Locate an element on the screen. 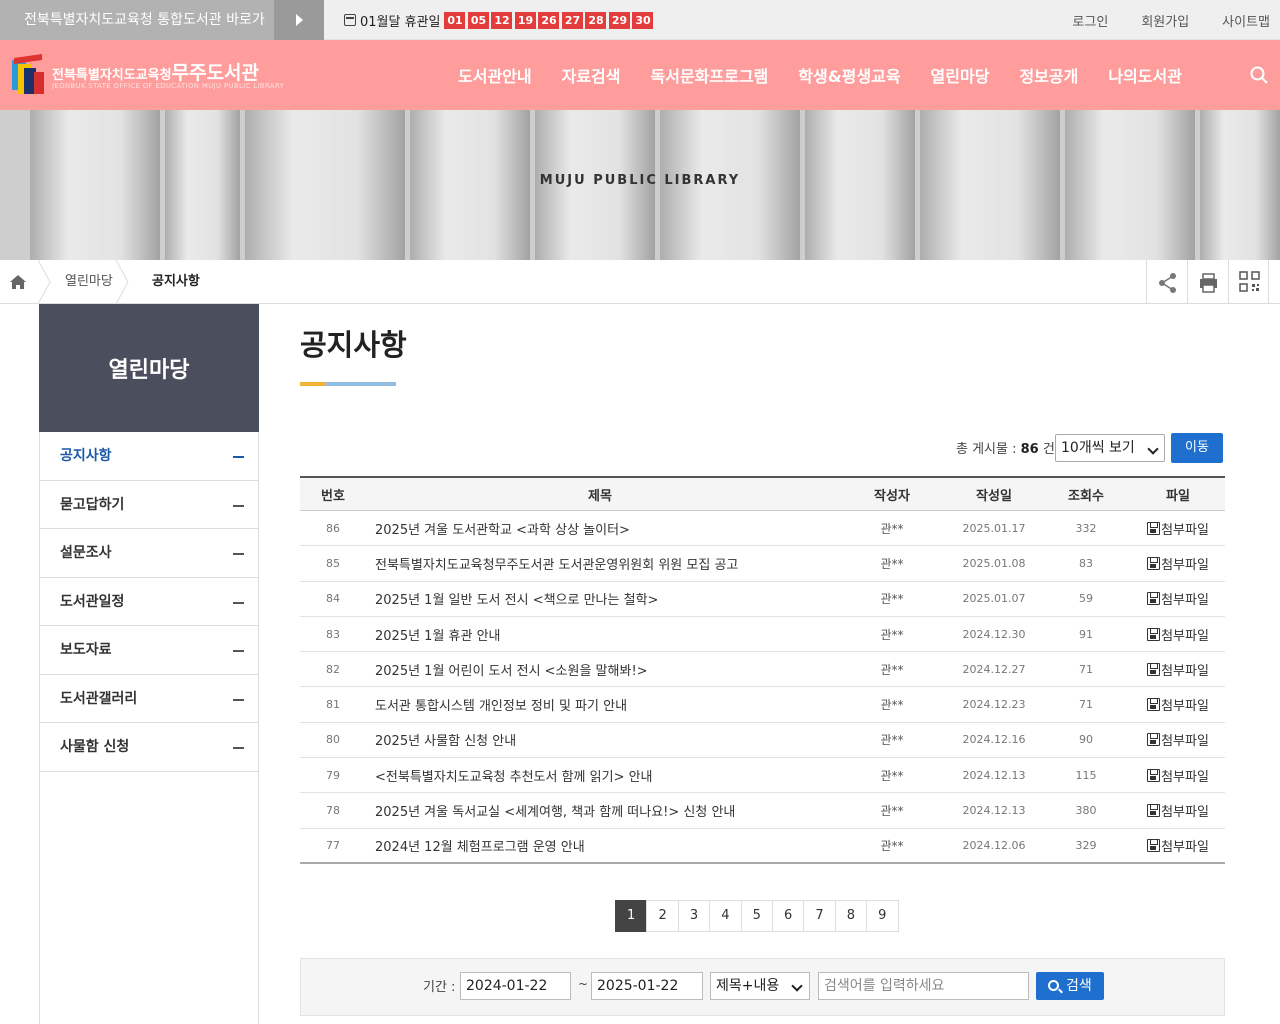  pagination: 123456789 is located at coordinates (757, 916).